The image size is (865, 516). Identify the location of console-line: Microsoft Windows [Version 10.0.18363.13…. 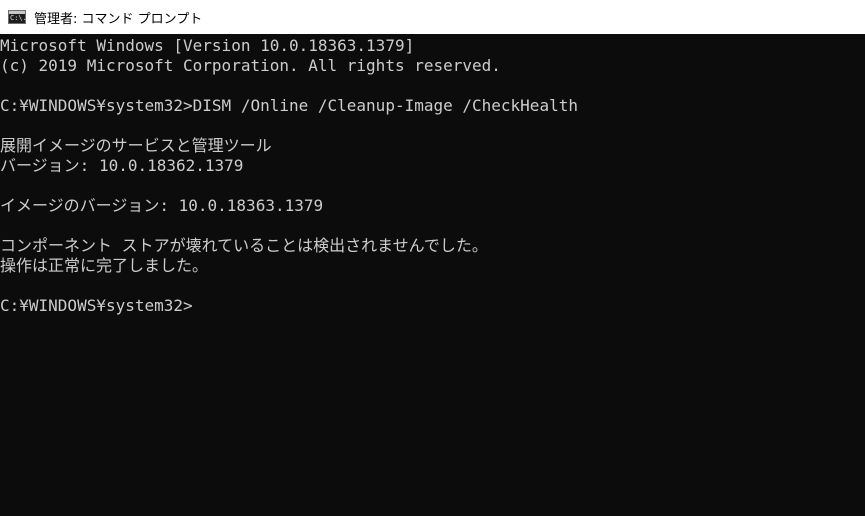
(207, 45).